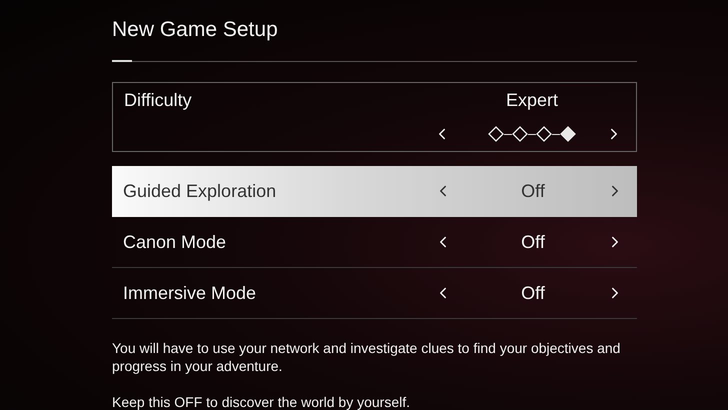  What do you see at coordinates (374, 293) in the screenshot?
I see `option-row: Immersive Mode Off` at bounding box center [374, 293].